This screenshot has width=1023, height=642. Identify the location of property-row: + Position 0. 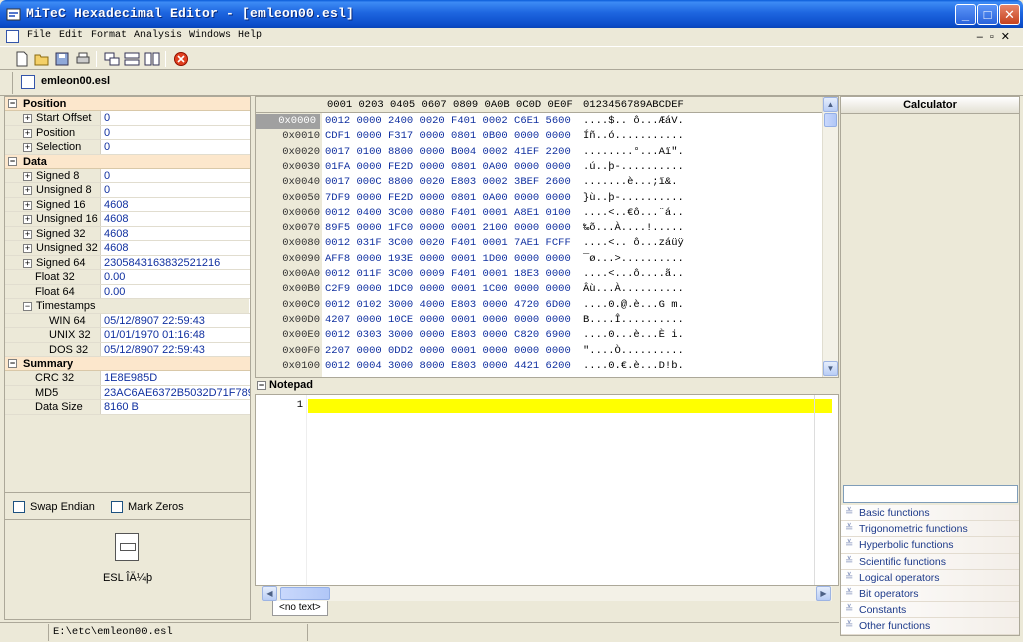
(127, 132).